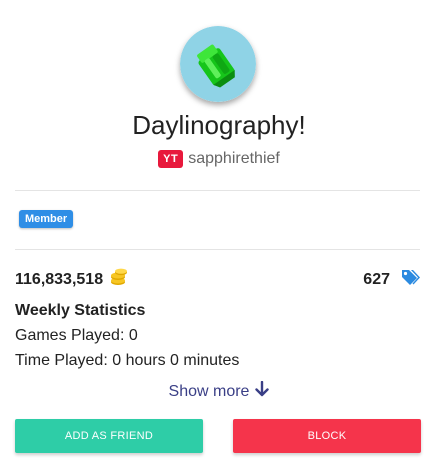 The width and height of the screenshot is (438, 471). I want to click on time-played-stat: Time Played: 0 hours 0 minutes, so click(127, 360).